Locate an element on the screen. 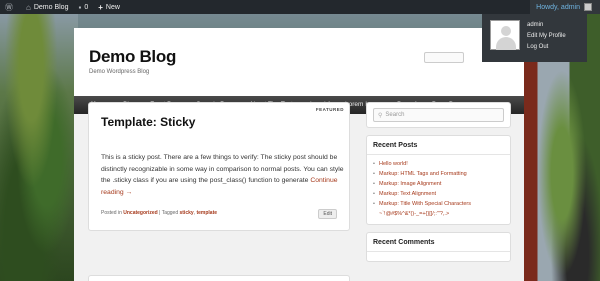  search-icon: ⚲ is located at coordinates (380, 115).